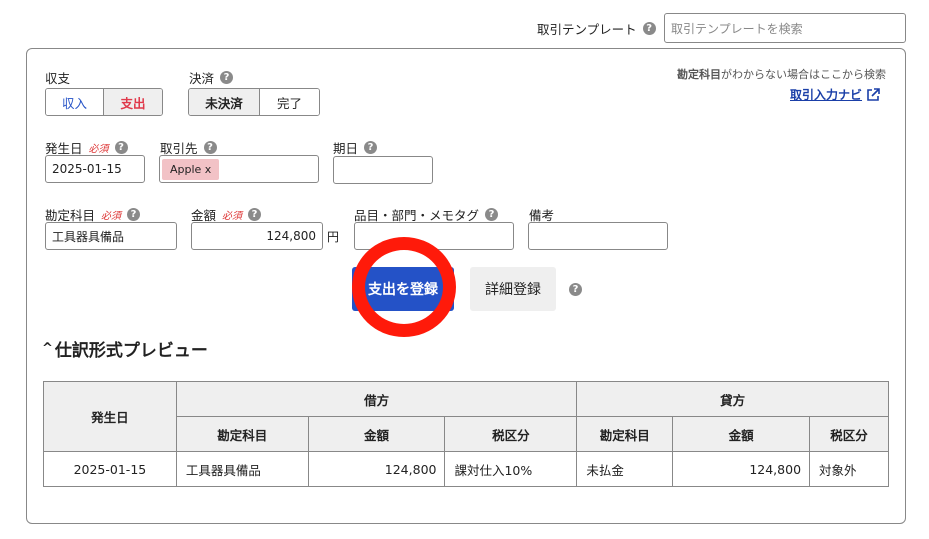  What do you see at coordinates (202, 78) in the screenshot?
I see `settlement-label: 決済` at bounding box center [202, 78].